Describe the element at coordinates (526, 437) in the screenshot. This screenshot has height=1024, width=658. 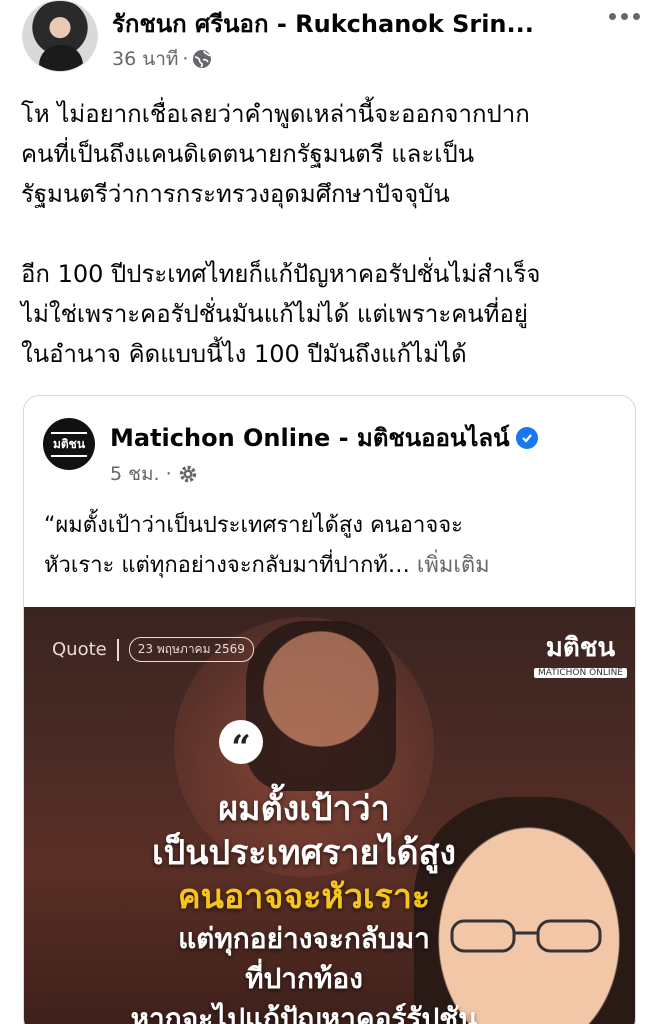
I see `verified-badge-icon` at that location.